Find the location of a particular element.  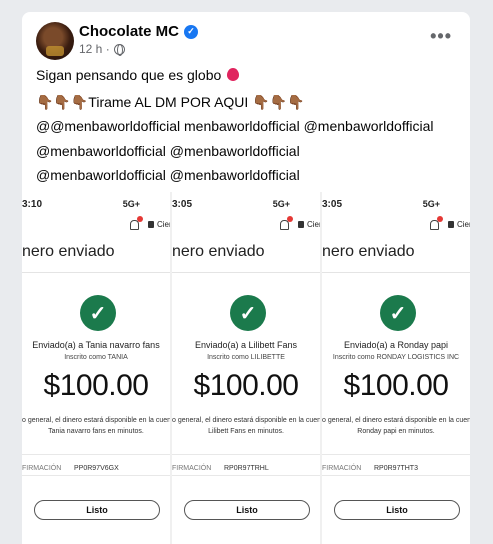

registered-as: Inscrito como RONDAY LOGISTICS INC is located at coordinates (396, 357).